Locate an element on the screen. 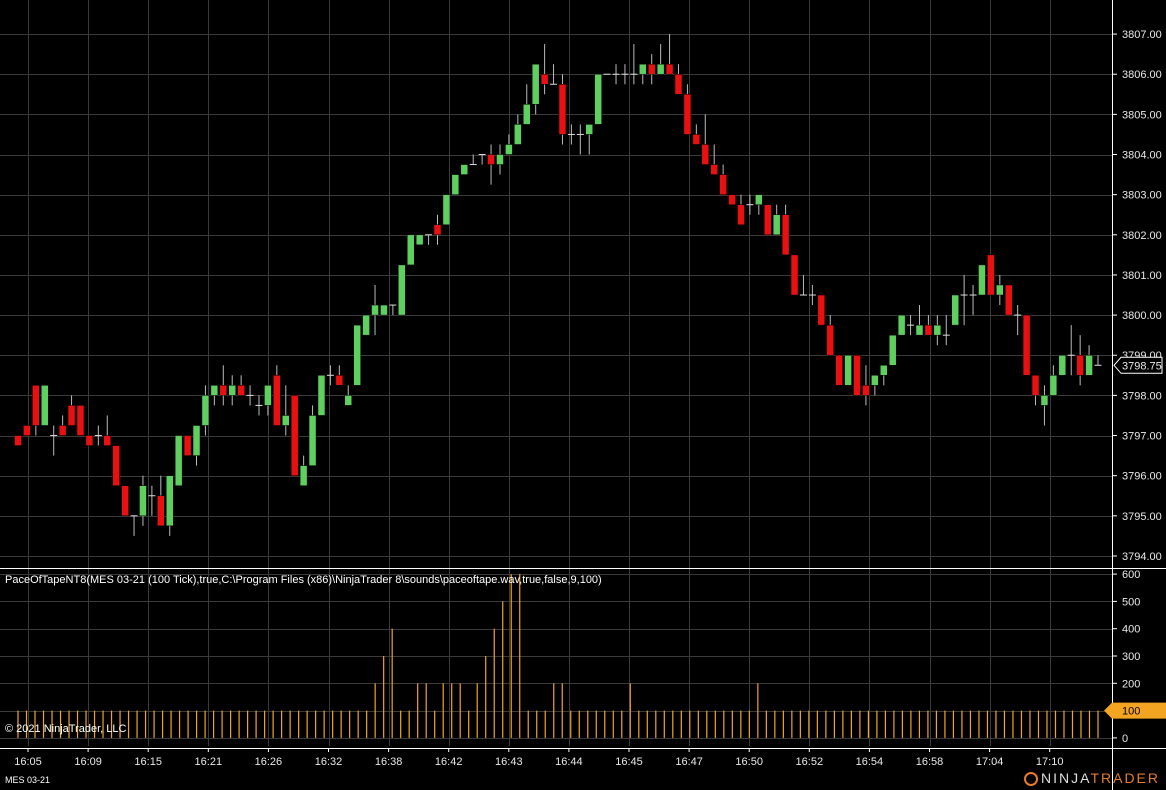 This screenshot has height=790, width=1166. time-tick-label: 16:05 is located at coordinates (28, 762).